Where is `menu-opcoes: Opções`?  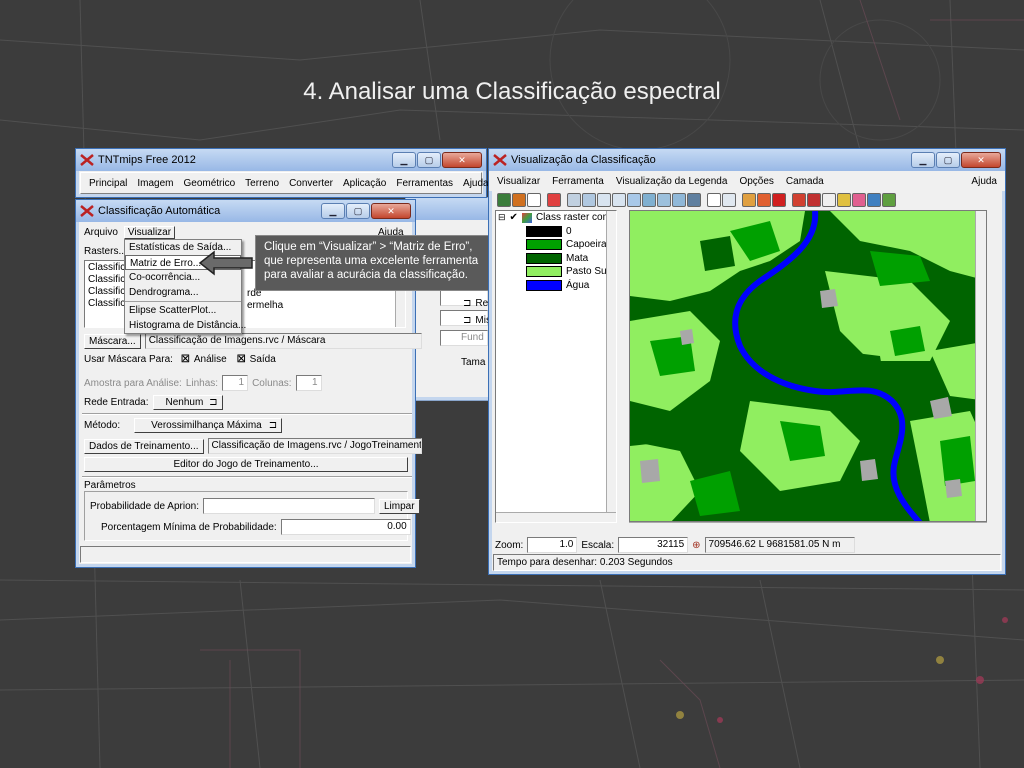 menu-opcoes: Opções is located at coordinates (756, 181).